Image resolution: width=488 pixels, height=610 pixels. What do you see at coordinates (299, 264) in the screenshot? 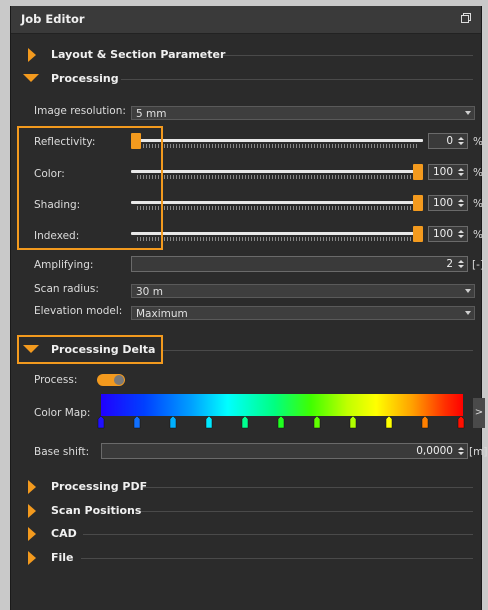
I see `amplifying-spinbox: 2` at bounding box center [299, 264].